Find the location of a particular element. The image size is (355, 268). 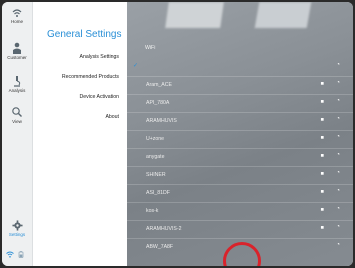

wifi-network-name: API_780A is located at coordinates (158, 103).